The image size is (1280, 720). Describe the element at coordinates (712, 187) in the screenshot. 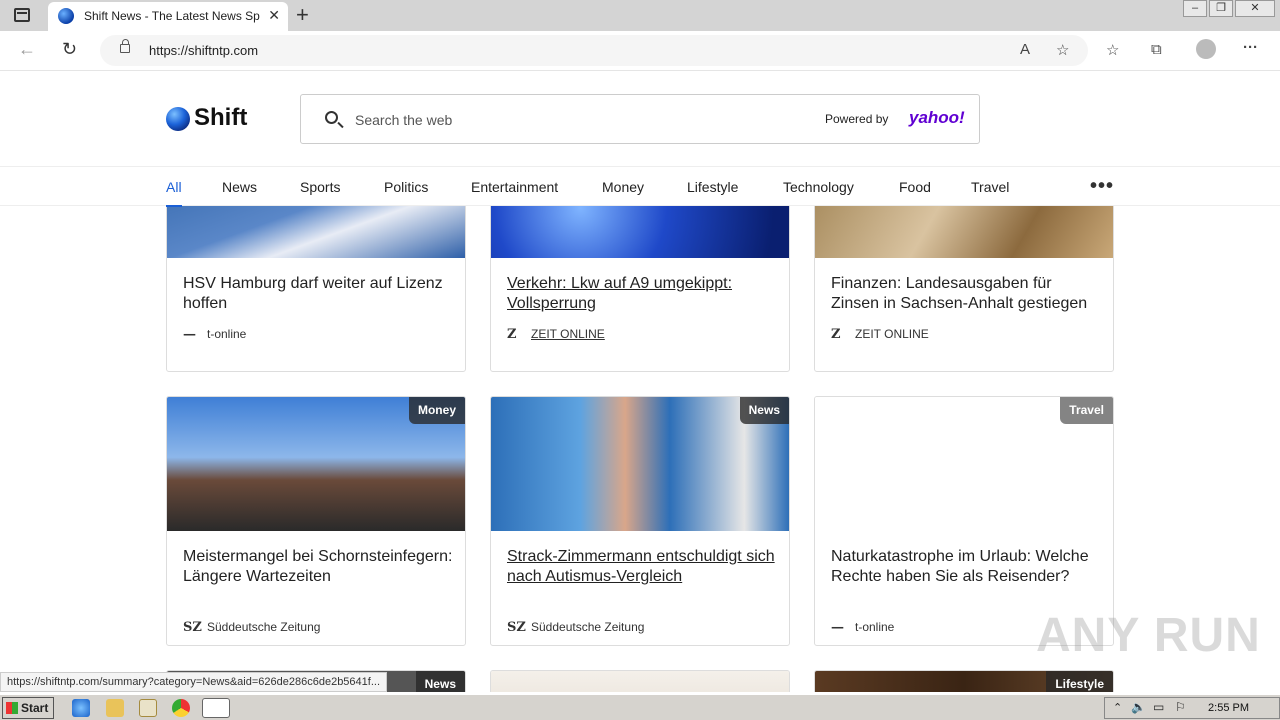

I see `tab-lifestyle: Lifestyle` at that location.